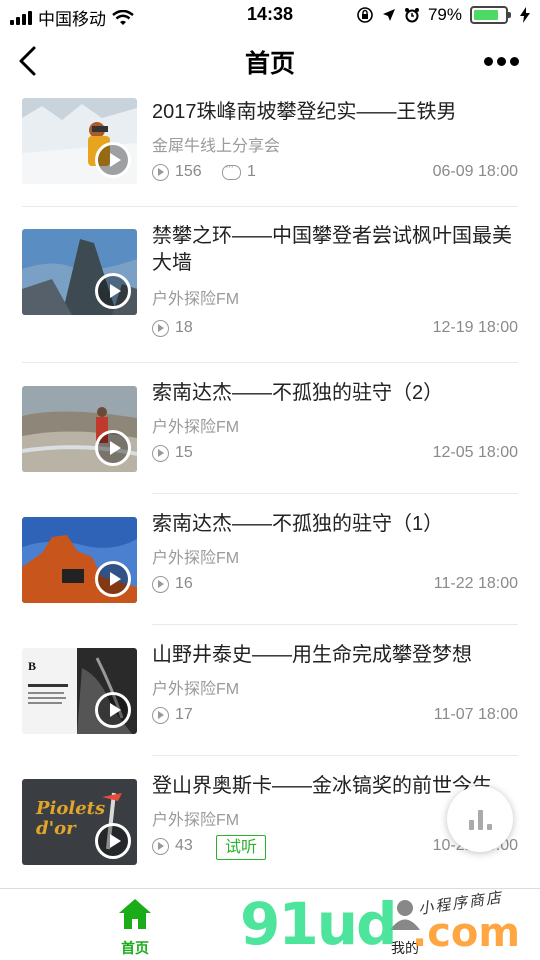 The width and height of the screenshot is (540, 960). Describe the element at coordinates (332, 249) in the screenshot. I see `item-title: 禁攀之环——中国攀登者尝试枫叶国最美大墙` at that location.